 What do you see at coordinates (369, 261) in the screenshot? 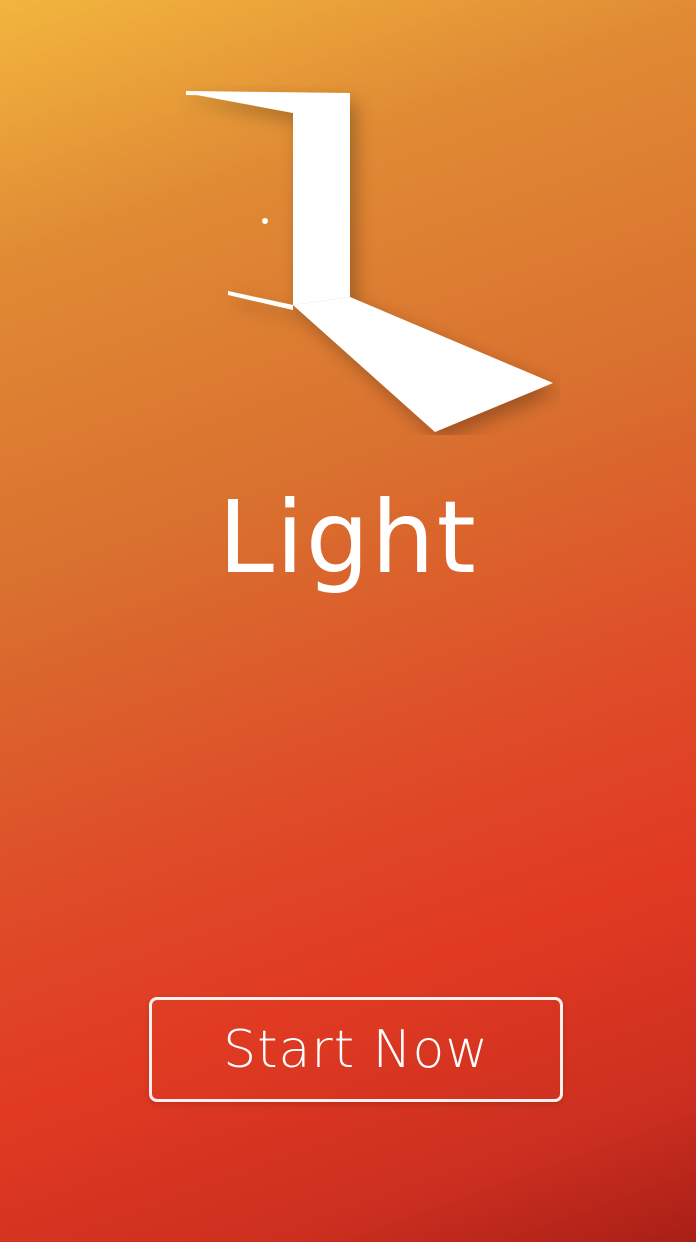
I see `open-door-icon` at bounding box center [369, 261].